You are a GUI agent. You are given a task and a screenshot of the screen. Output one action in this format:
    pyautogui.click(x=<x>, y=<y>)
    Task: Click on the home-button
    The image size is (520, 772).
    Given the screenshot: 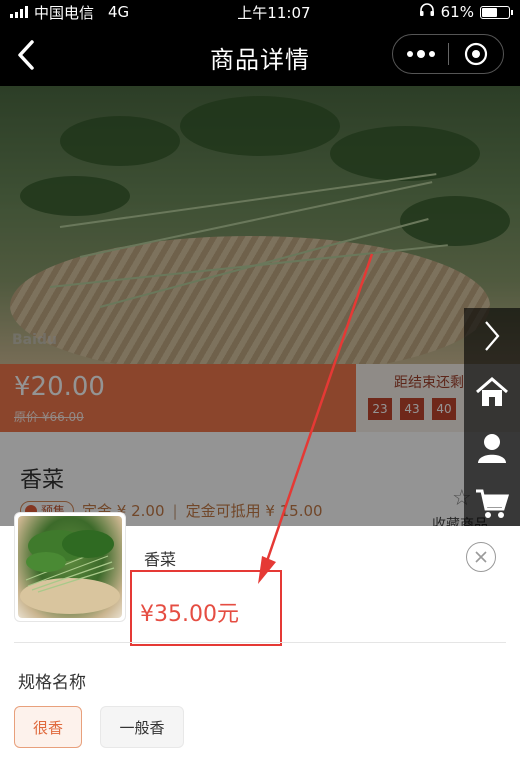 What is the action you would take?
    pyautogui.click(x=492, y=392)
    